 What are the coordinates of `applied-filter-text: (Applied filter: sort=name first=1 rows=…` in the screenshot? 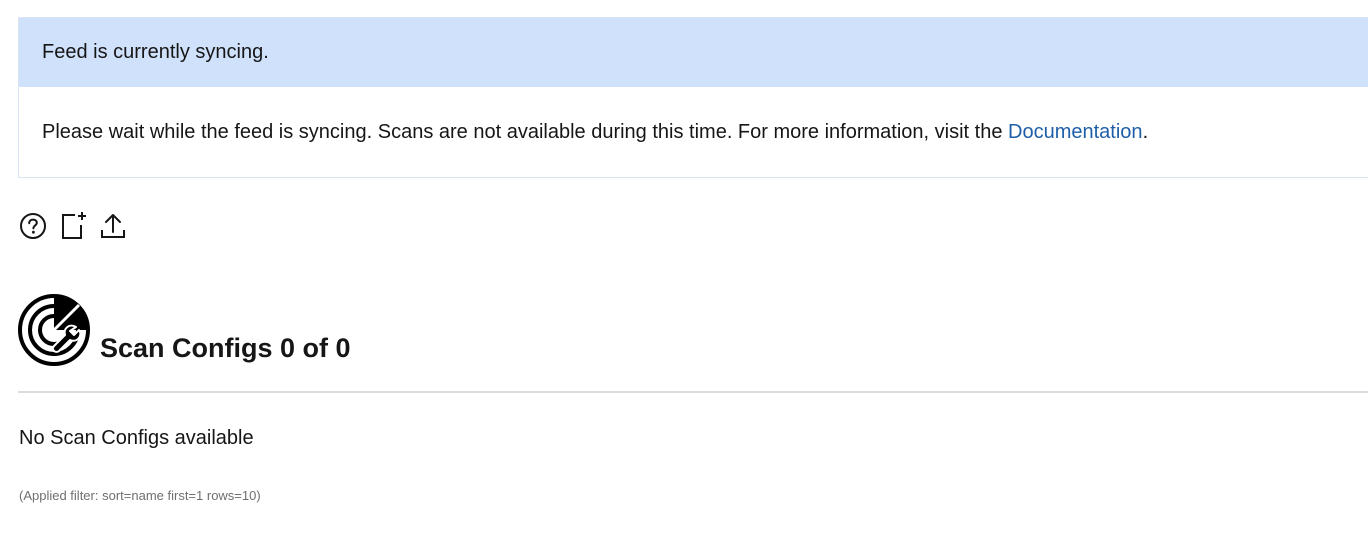 It's located at (140, 495).